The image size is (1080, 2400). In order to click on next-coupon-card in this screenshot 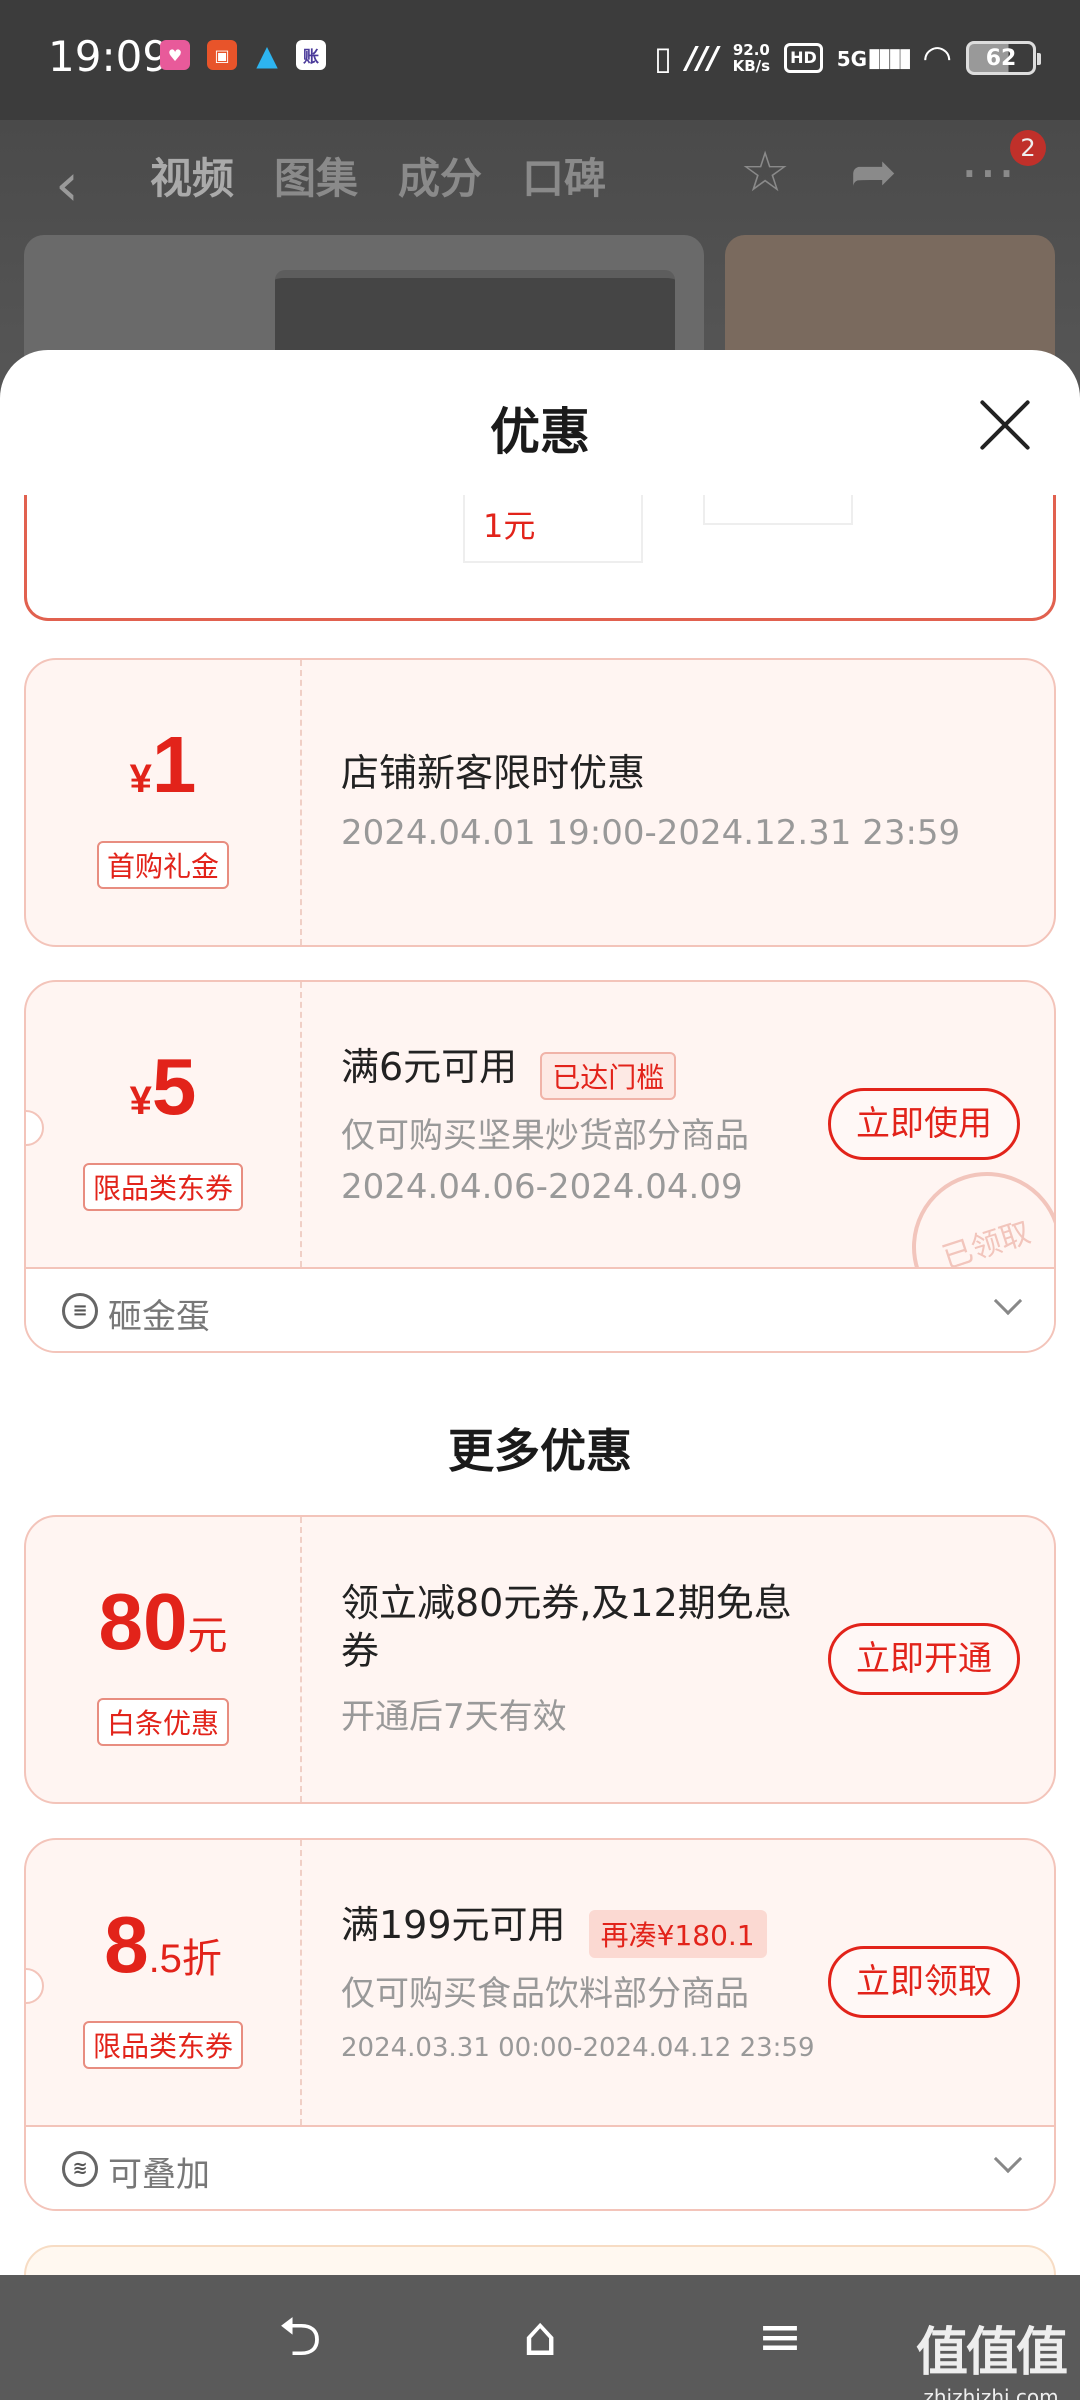, I will do `click(540, 2260)`.